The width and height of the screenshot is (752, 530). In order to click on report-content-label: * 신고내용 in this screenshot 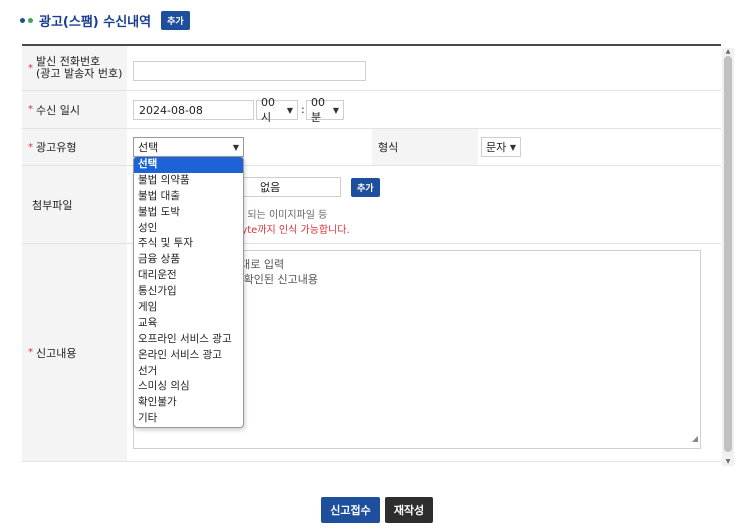, I will do `click(74, 352)`.